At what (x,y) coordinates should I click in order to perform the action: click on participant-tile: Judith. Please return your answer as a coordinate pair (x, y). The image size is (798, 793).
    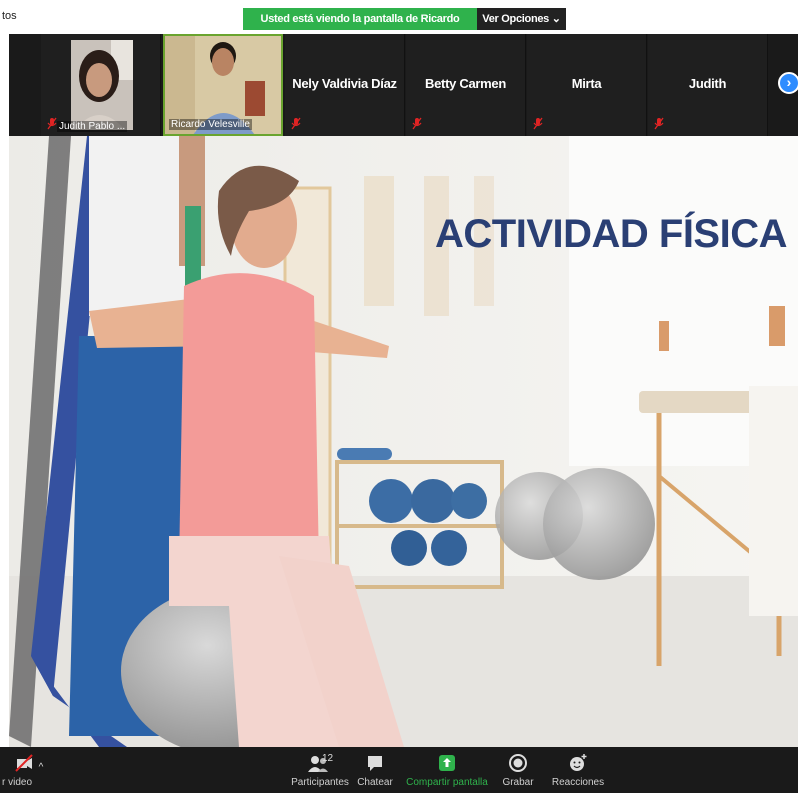
    Looking at the image, I should click on (708, 85).